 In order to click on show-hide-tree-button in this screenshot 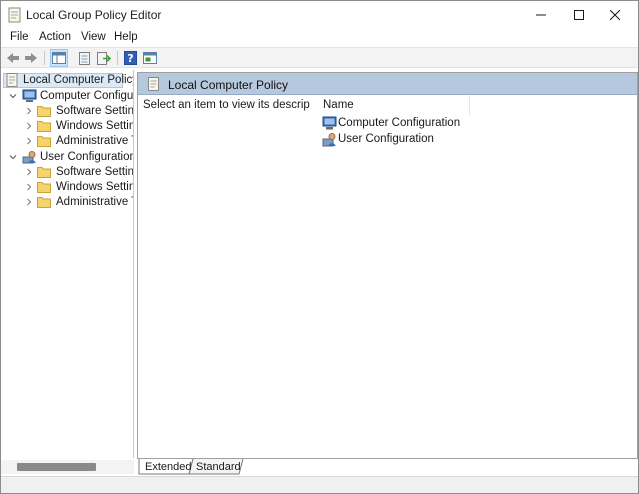, I will do `click(59, 58)`.